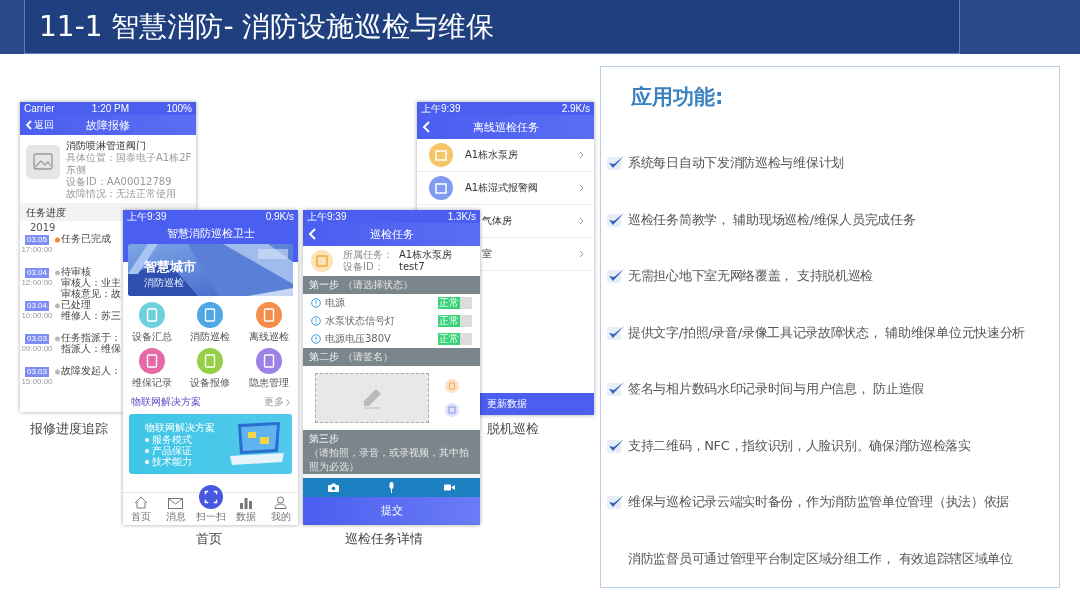 The width and height of the screenshot is (1080, 608). What do you see at coordinates (37, 125) in the screenshot?
I see `back-button: 返回` at bounding box center [37, 125].